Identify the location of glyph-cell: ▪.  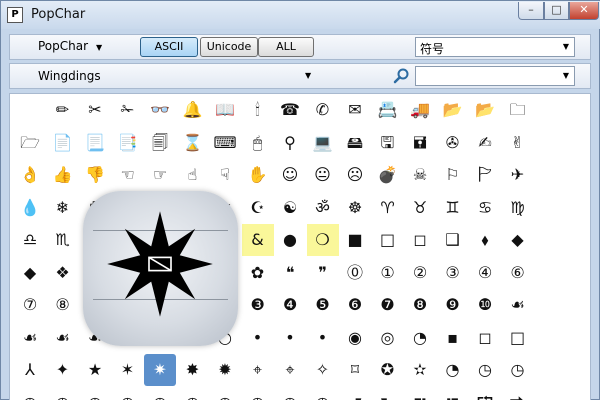
(453, 338).